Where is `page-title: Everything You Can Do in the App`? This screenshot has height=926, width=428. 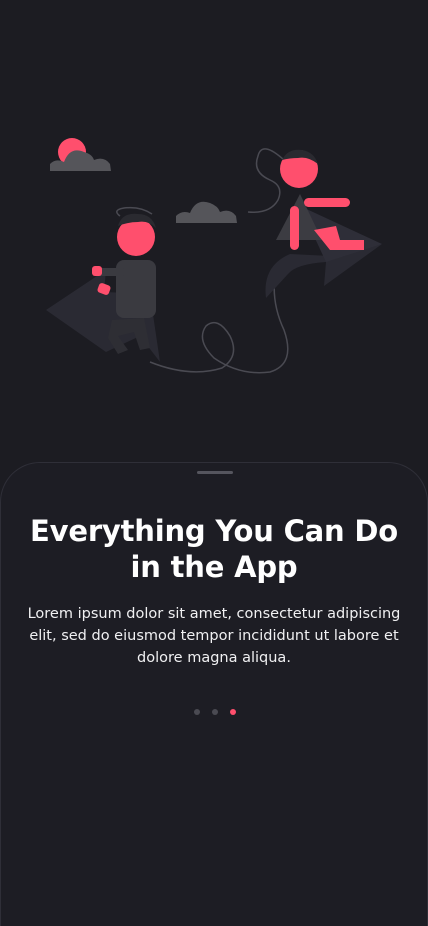
page-title: Everything You Can Do in the App is located at coordinates (214, 549).